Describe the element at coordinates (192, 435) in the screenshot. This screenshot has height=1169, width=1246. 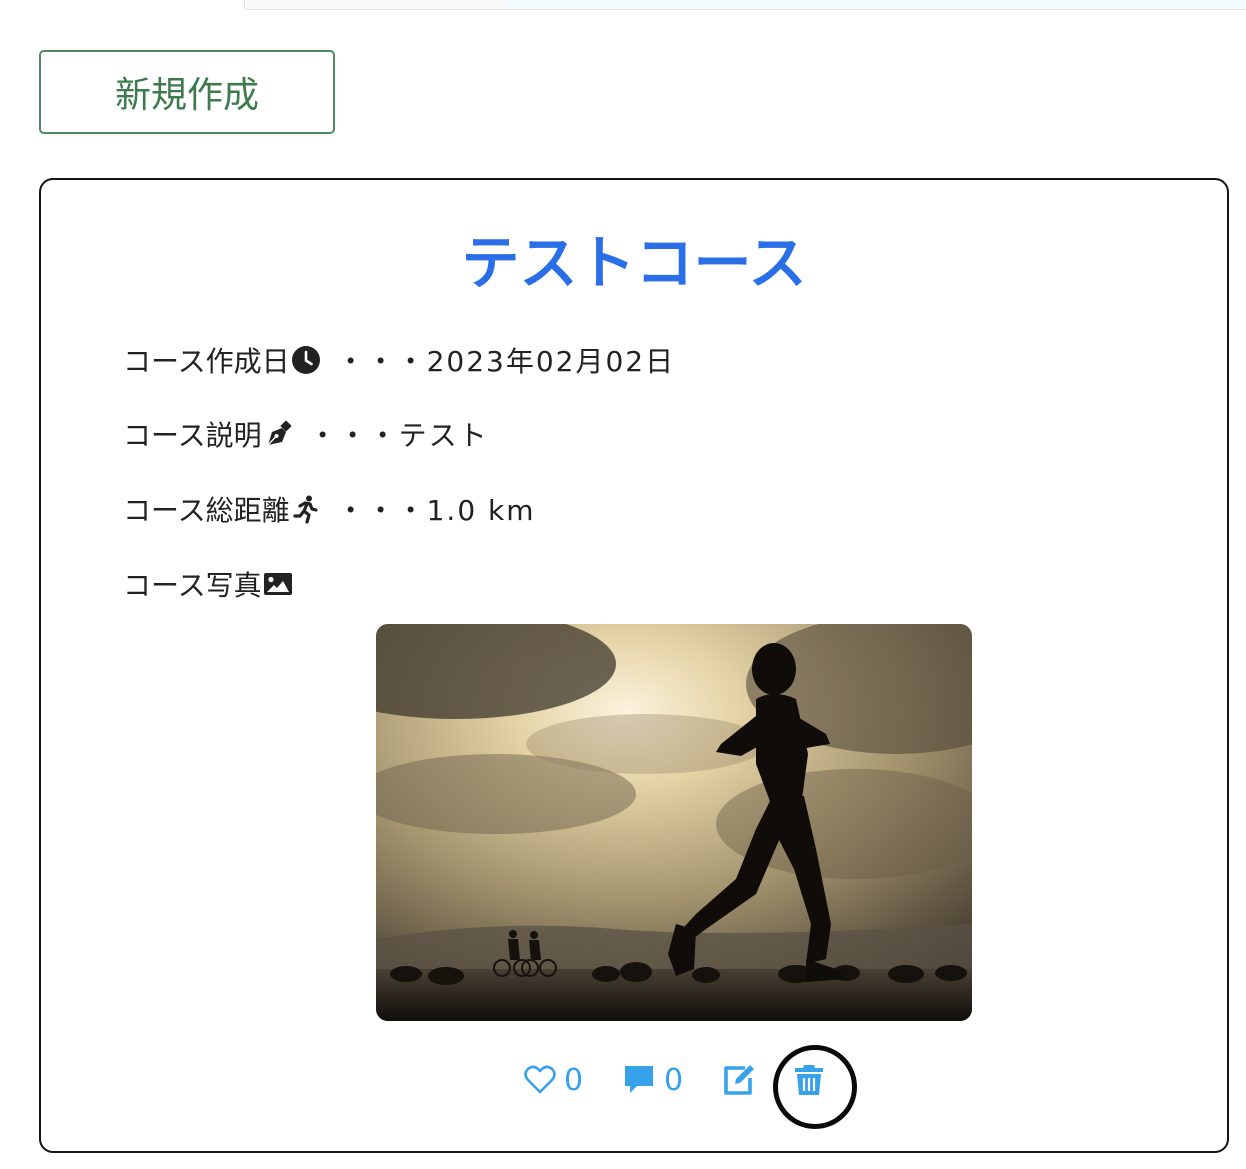
I see `description-label: コース説明` at that location.